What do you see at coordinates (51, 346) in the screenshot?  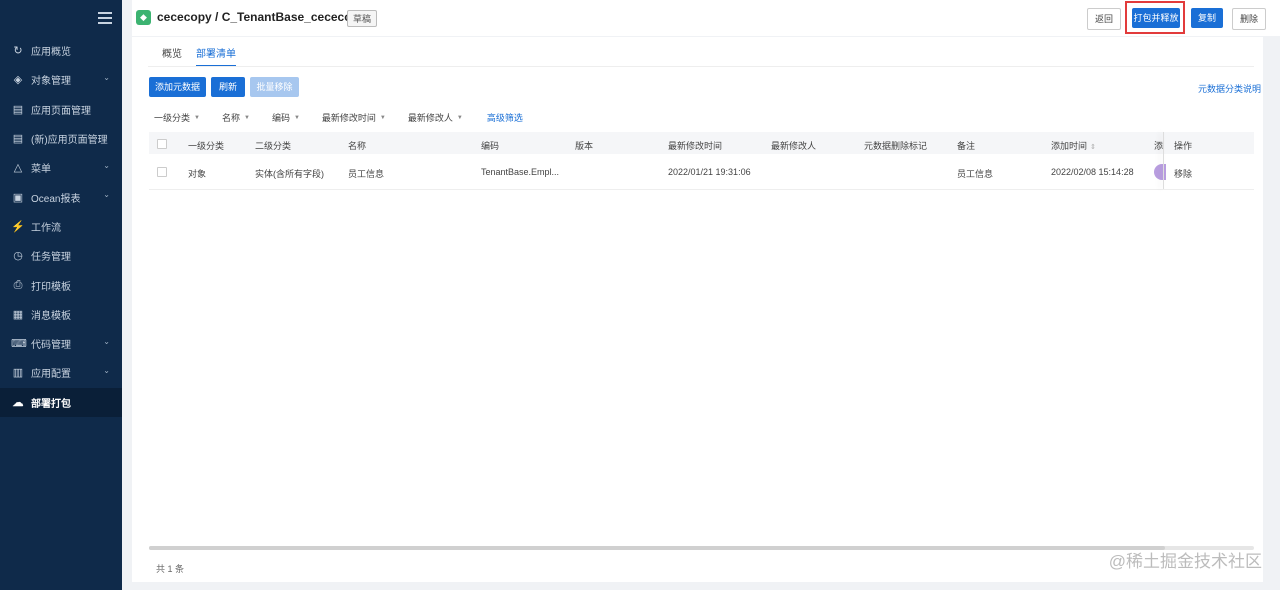 I see `sidebar-item-label: 代码管理` at bounding box center [51, 346].